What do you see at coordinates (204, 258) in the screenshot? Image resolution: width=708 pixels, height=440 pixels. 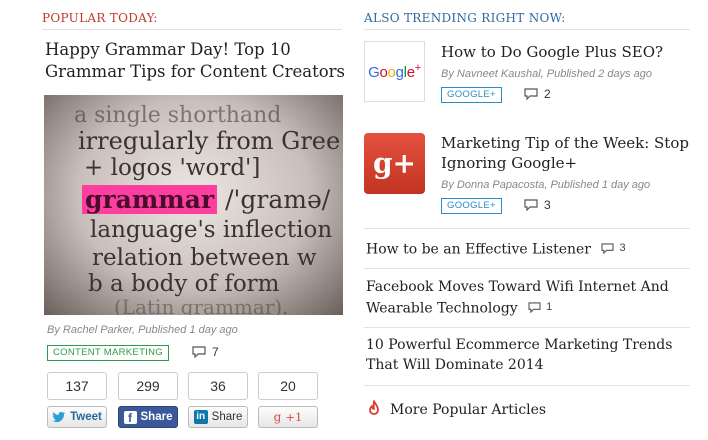 I see `image-text-line: relation between w` at bounding box center [204, 258].